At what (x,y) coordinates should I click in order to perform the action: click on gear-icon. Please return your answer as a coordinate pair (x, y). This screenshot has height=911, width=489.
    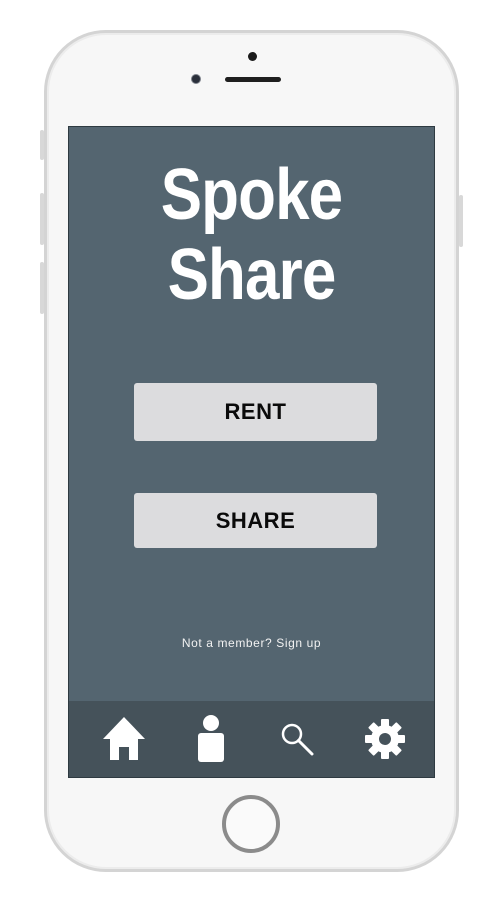
    Looking at the image, I should click on (385, 739).